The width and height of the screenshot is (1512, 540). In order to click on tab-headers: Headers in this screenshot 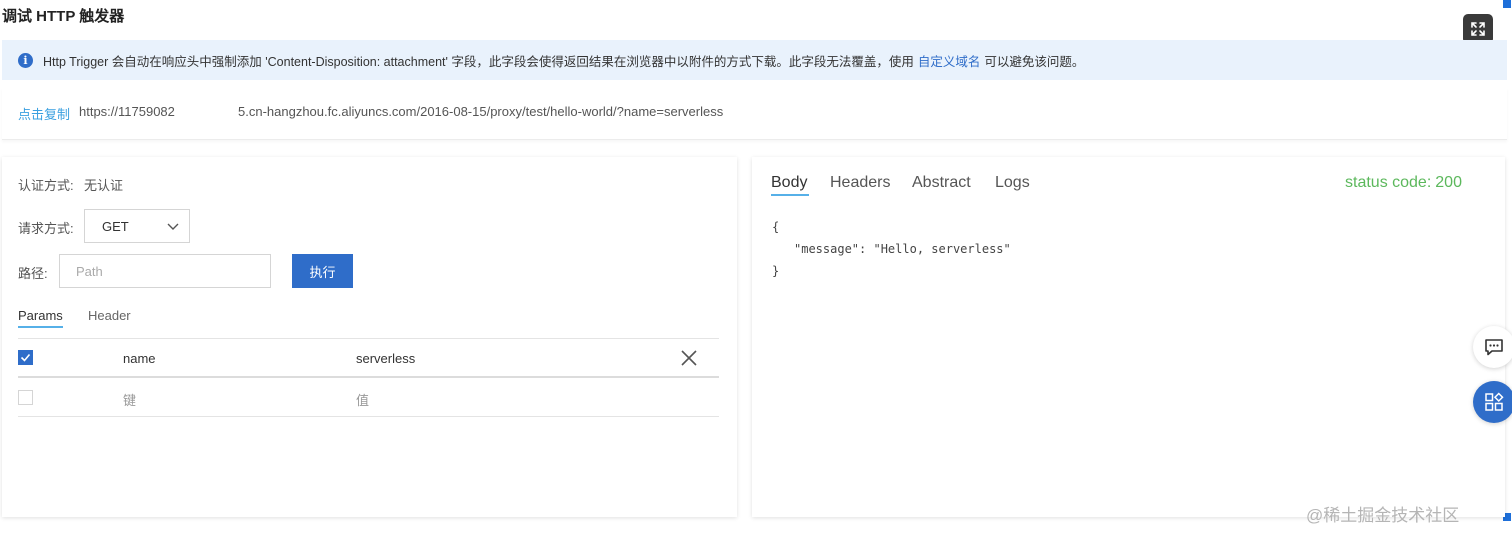, I will do `click(860, 183)`.